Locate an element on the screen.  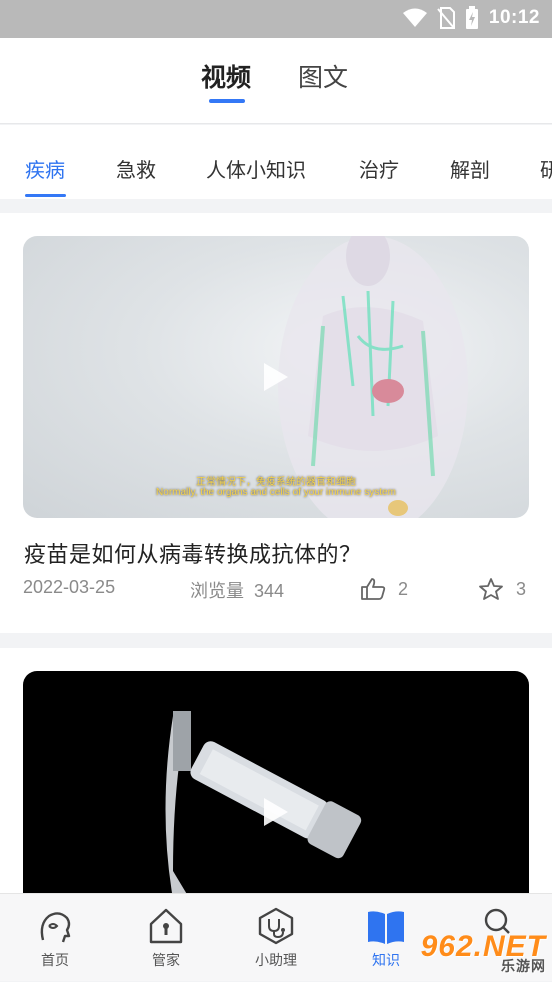
active-category-indicator is located at coordinates (45, 195).